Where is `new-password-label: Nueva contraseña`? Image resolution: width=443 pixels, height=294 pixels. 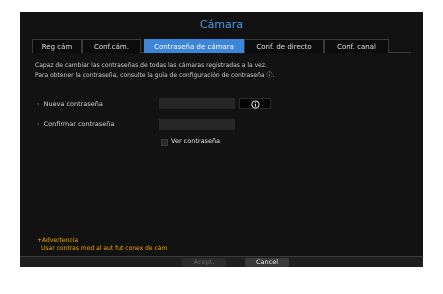 new-password-label: Nueva contraseña is located at coordinates (73, 104).